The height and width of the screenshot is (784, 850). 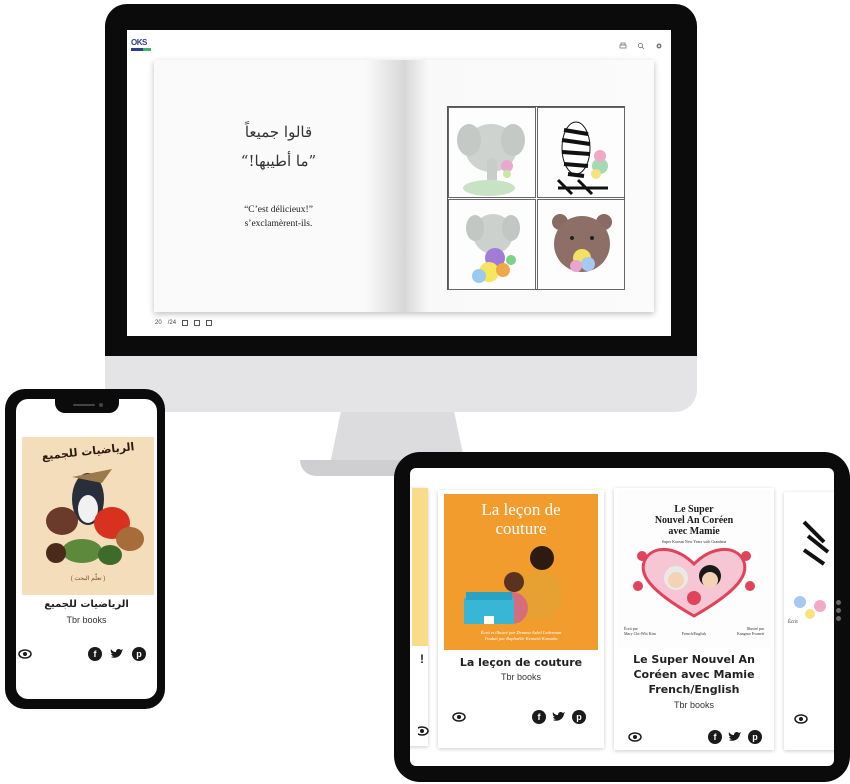 I want to click on search-icon, so click(x=641, y=46).